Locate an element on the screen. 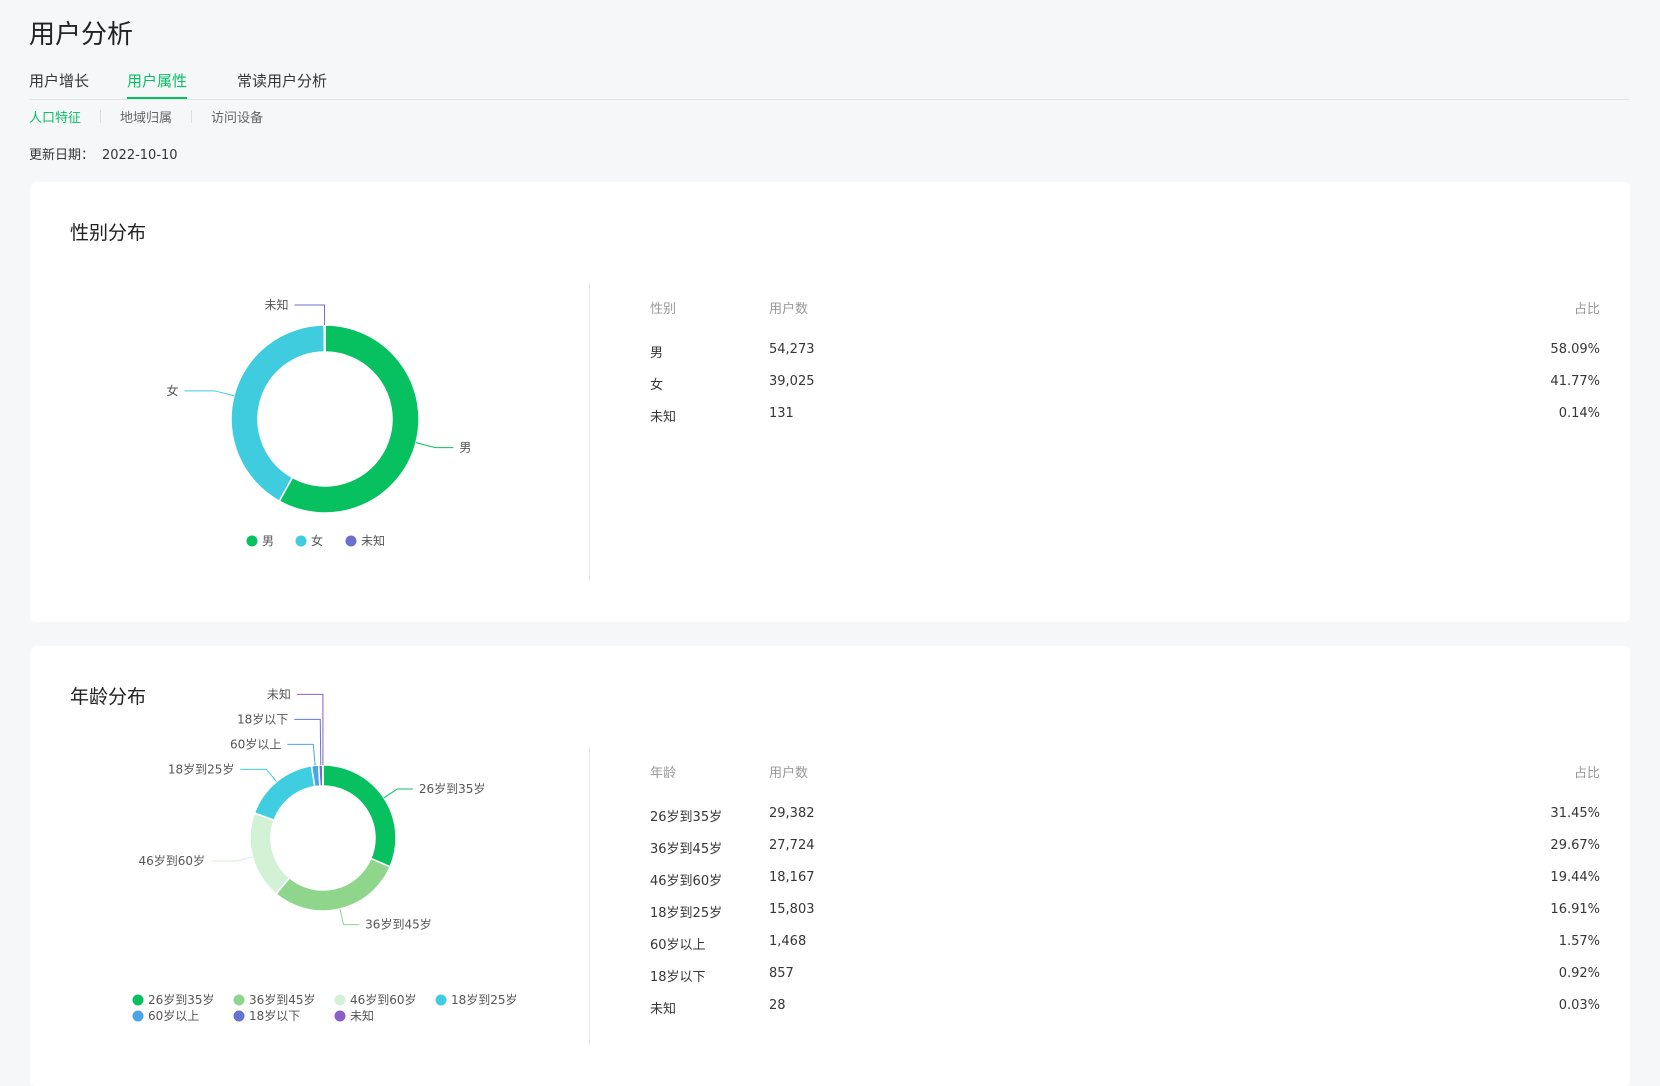 The height and width of the screenshot is (1086, 1660). slice-label: 男 is located at coordinates (465, 448).